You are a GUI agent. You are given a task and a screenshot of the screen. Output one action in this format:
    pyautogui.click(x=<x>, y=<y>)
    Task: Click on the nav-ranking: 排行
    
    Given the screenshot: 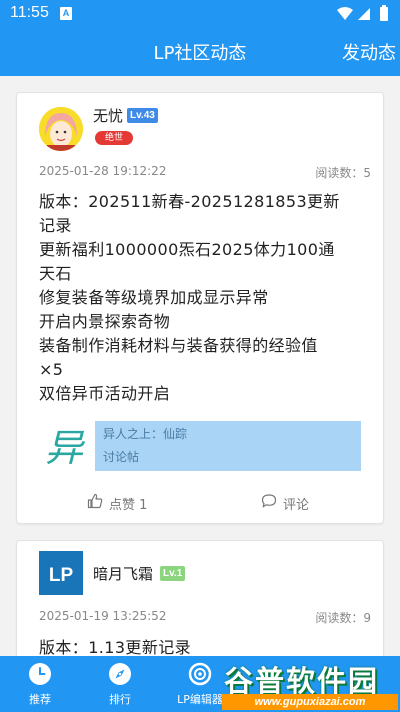 What is the action you would take?
    pyautogui.click(x=120, y=684)
    